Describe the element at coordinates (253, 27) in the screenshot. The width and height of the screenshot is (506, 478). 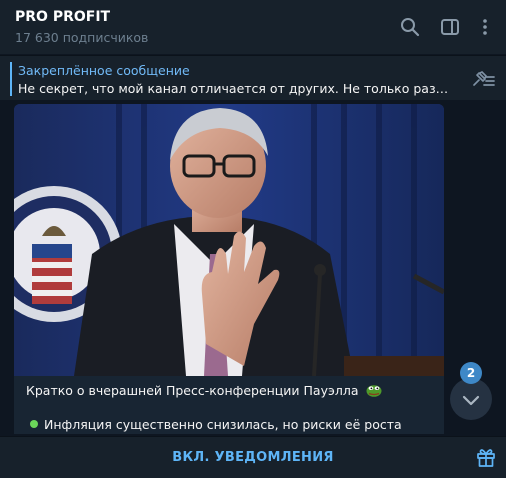
I see `chat-header: PRO PROFIT 17 630 подписчиков` at that location.